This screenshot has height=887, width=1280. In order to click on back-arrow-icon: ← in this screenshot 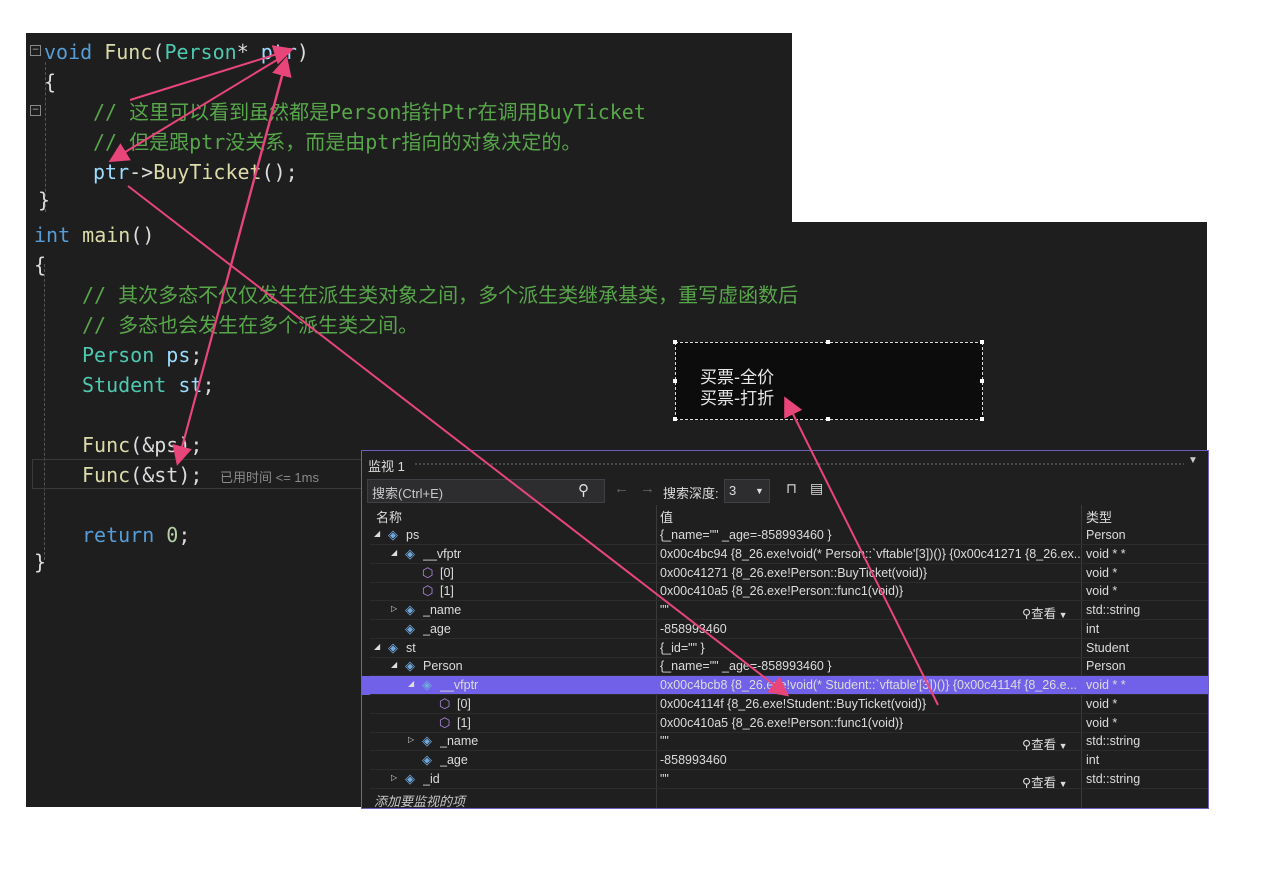, I will do `click(621, 488)`.